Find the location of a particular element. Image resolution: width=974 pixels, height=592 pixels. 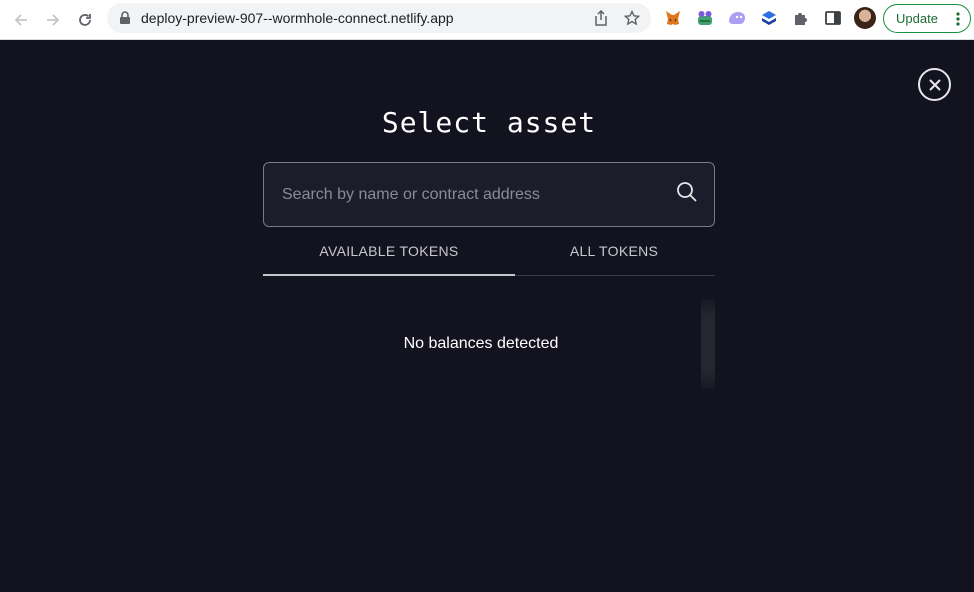

tab-all-tokens: ALL TOKENS is located at coordinates (614, 255).